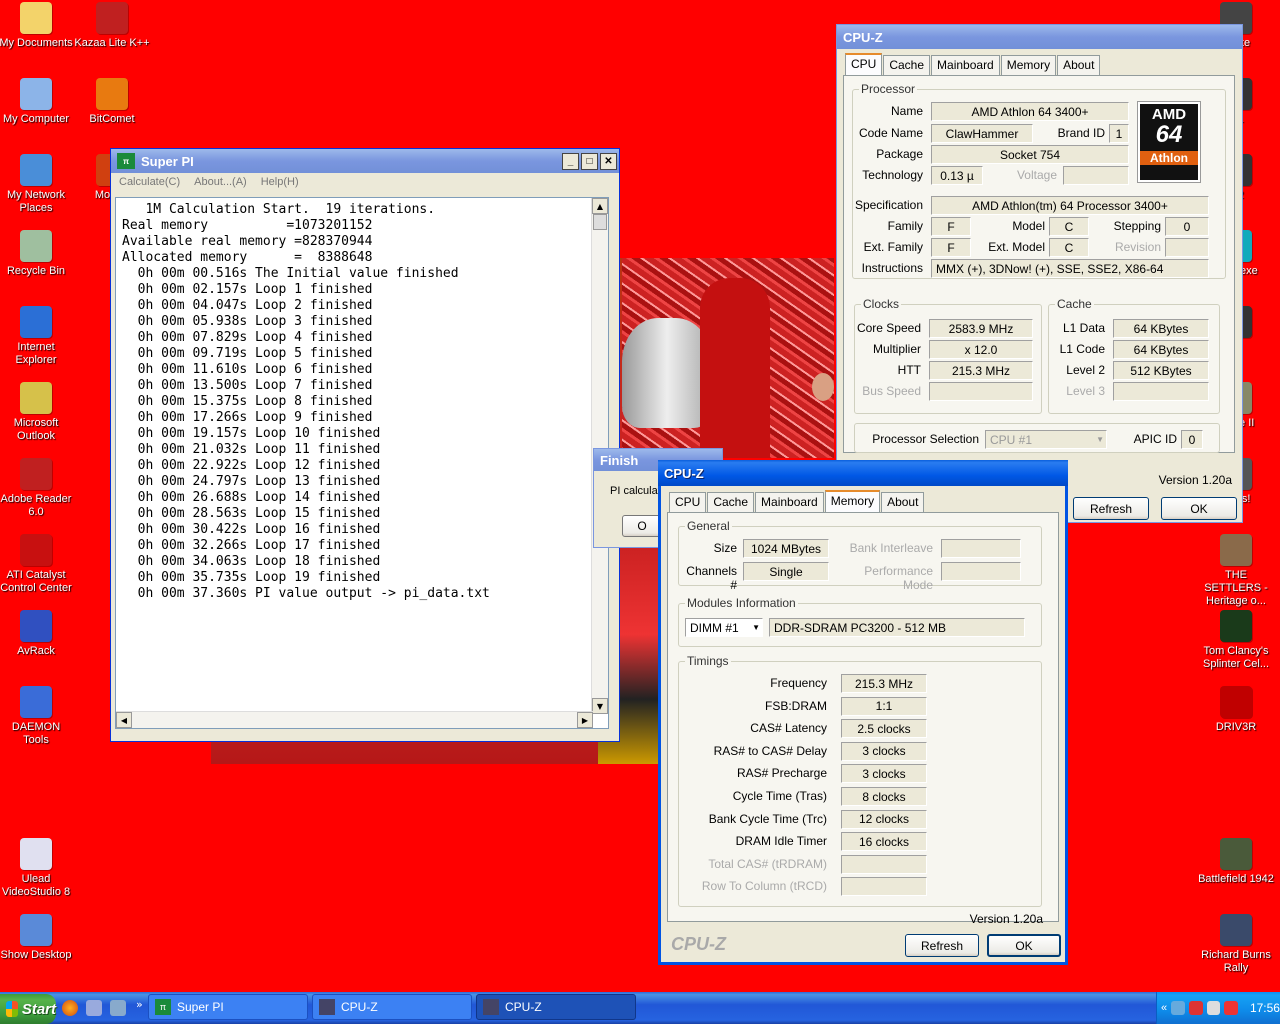 Image resolution: width=1280 pixels, height=1024 pixels. What do you see at coordinates (1199, 508) in the screenshot?
I see `cpuz-back-ok-button: OK` at bounding box center [1199, 508].